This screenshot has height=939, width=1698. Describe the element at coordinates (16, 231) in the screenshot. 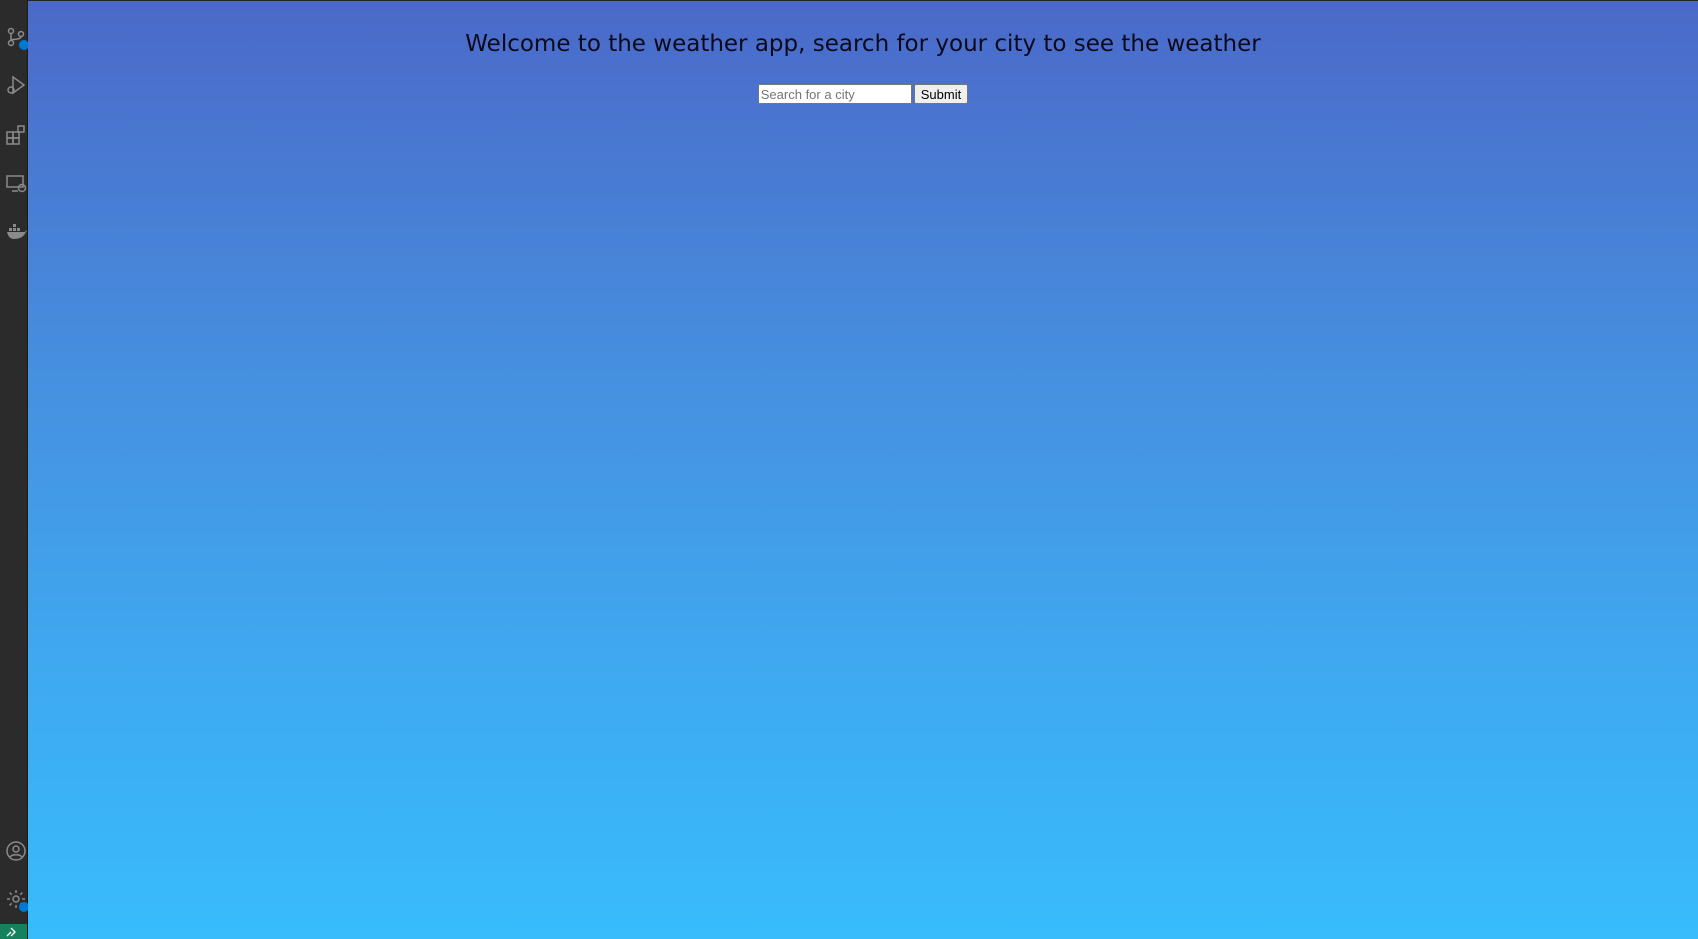

I see `docker-icon` at that location.